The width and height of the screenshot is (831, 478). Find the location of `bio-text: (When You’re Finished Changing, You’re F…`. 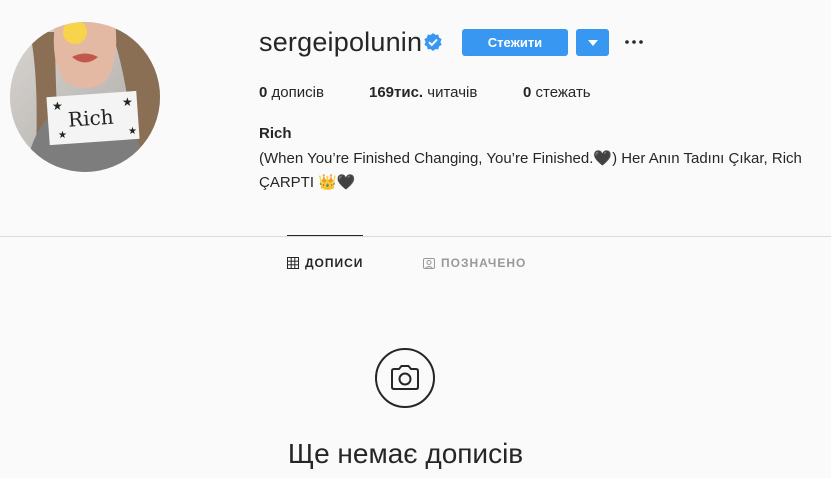

bio-text: (When You’re Finished Changing, You’re F… is located at coordinates (530, 170).